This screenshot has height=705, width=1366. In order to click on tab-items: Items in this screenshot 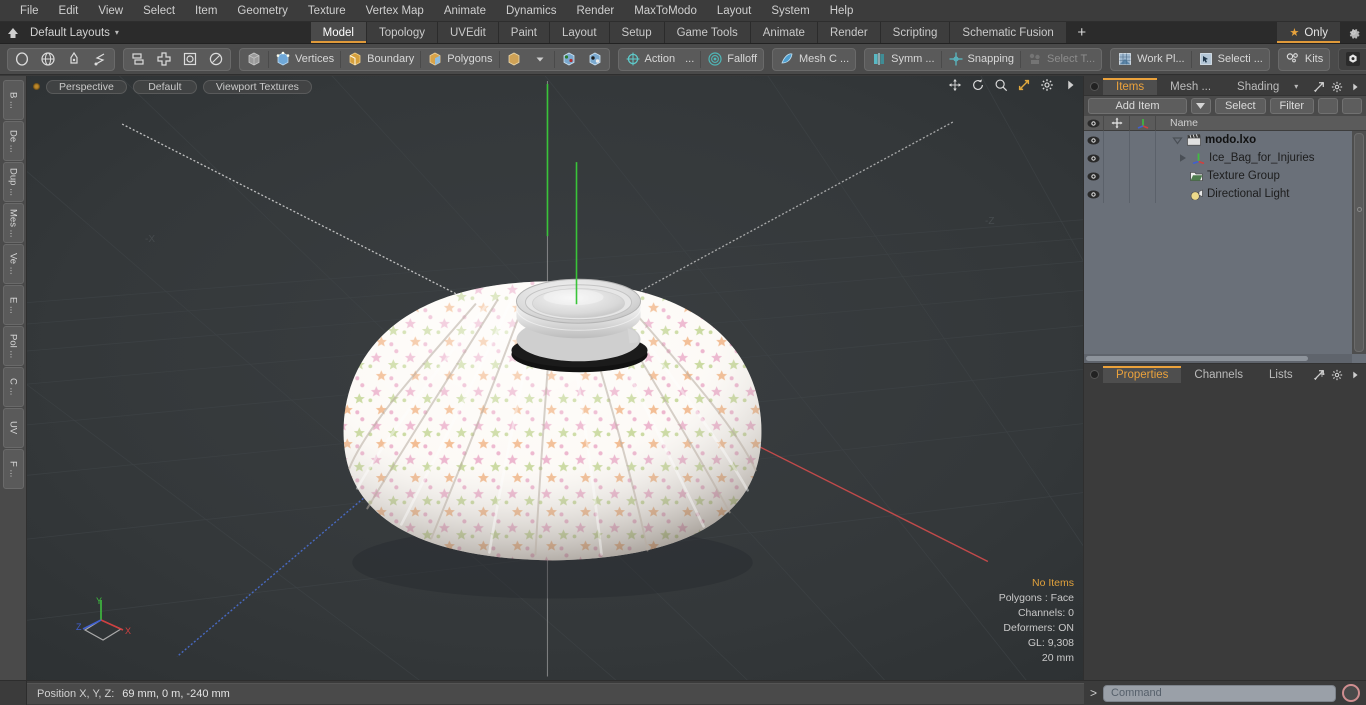, I will do `click(1130, 86)`.